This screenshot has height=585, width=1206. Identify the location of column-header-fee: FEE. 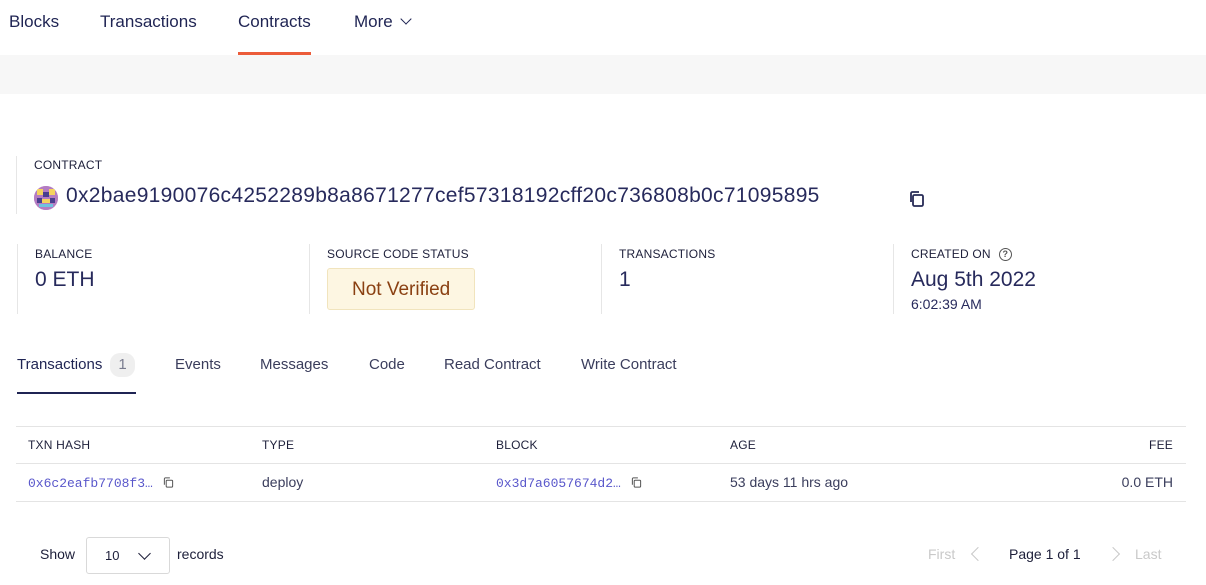
(1161, 445).